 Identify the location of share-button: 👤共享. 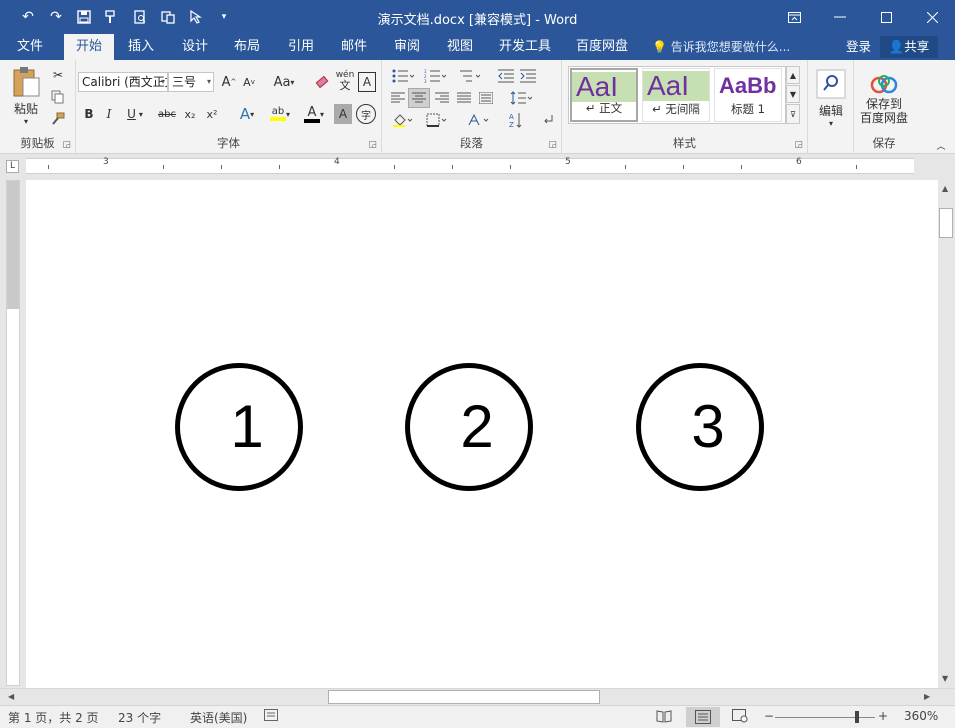
(909, 47).